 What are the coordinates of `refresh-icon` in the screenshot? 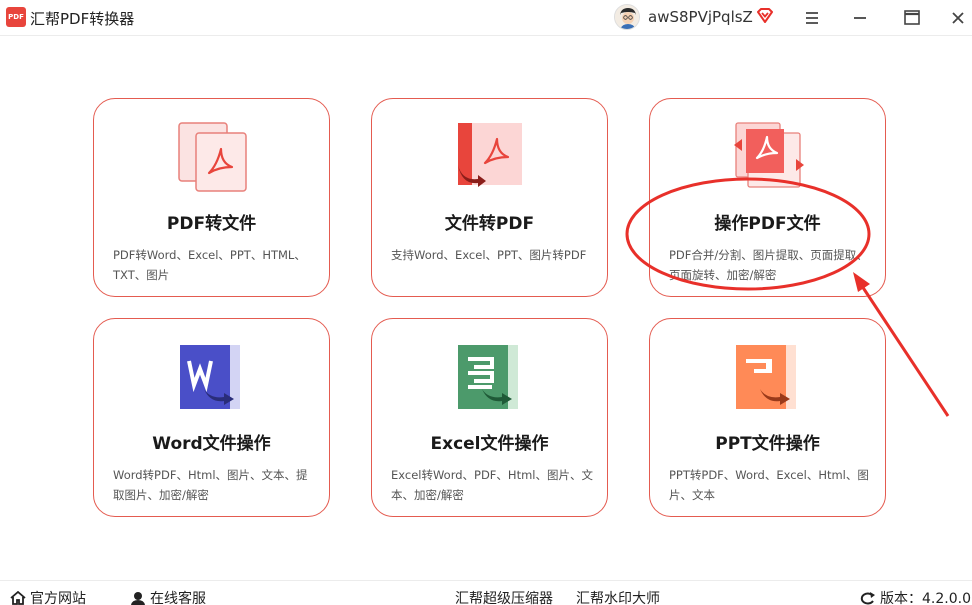 It's located at (867, 598).